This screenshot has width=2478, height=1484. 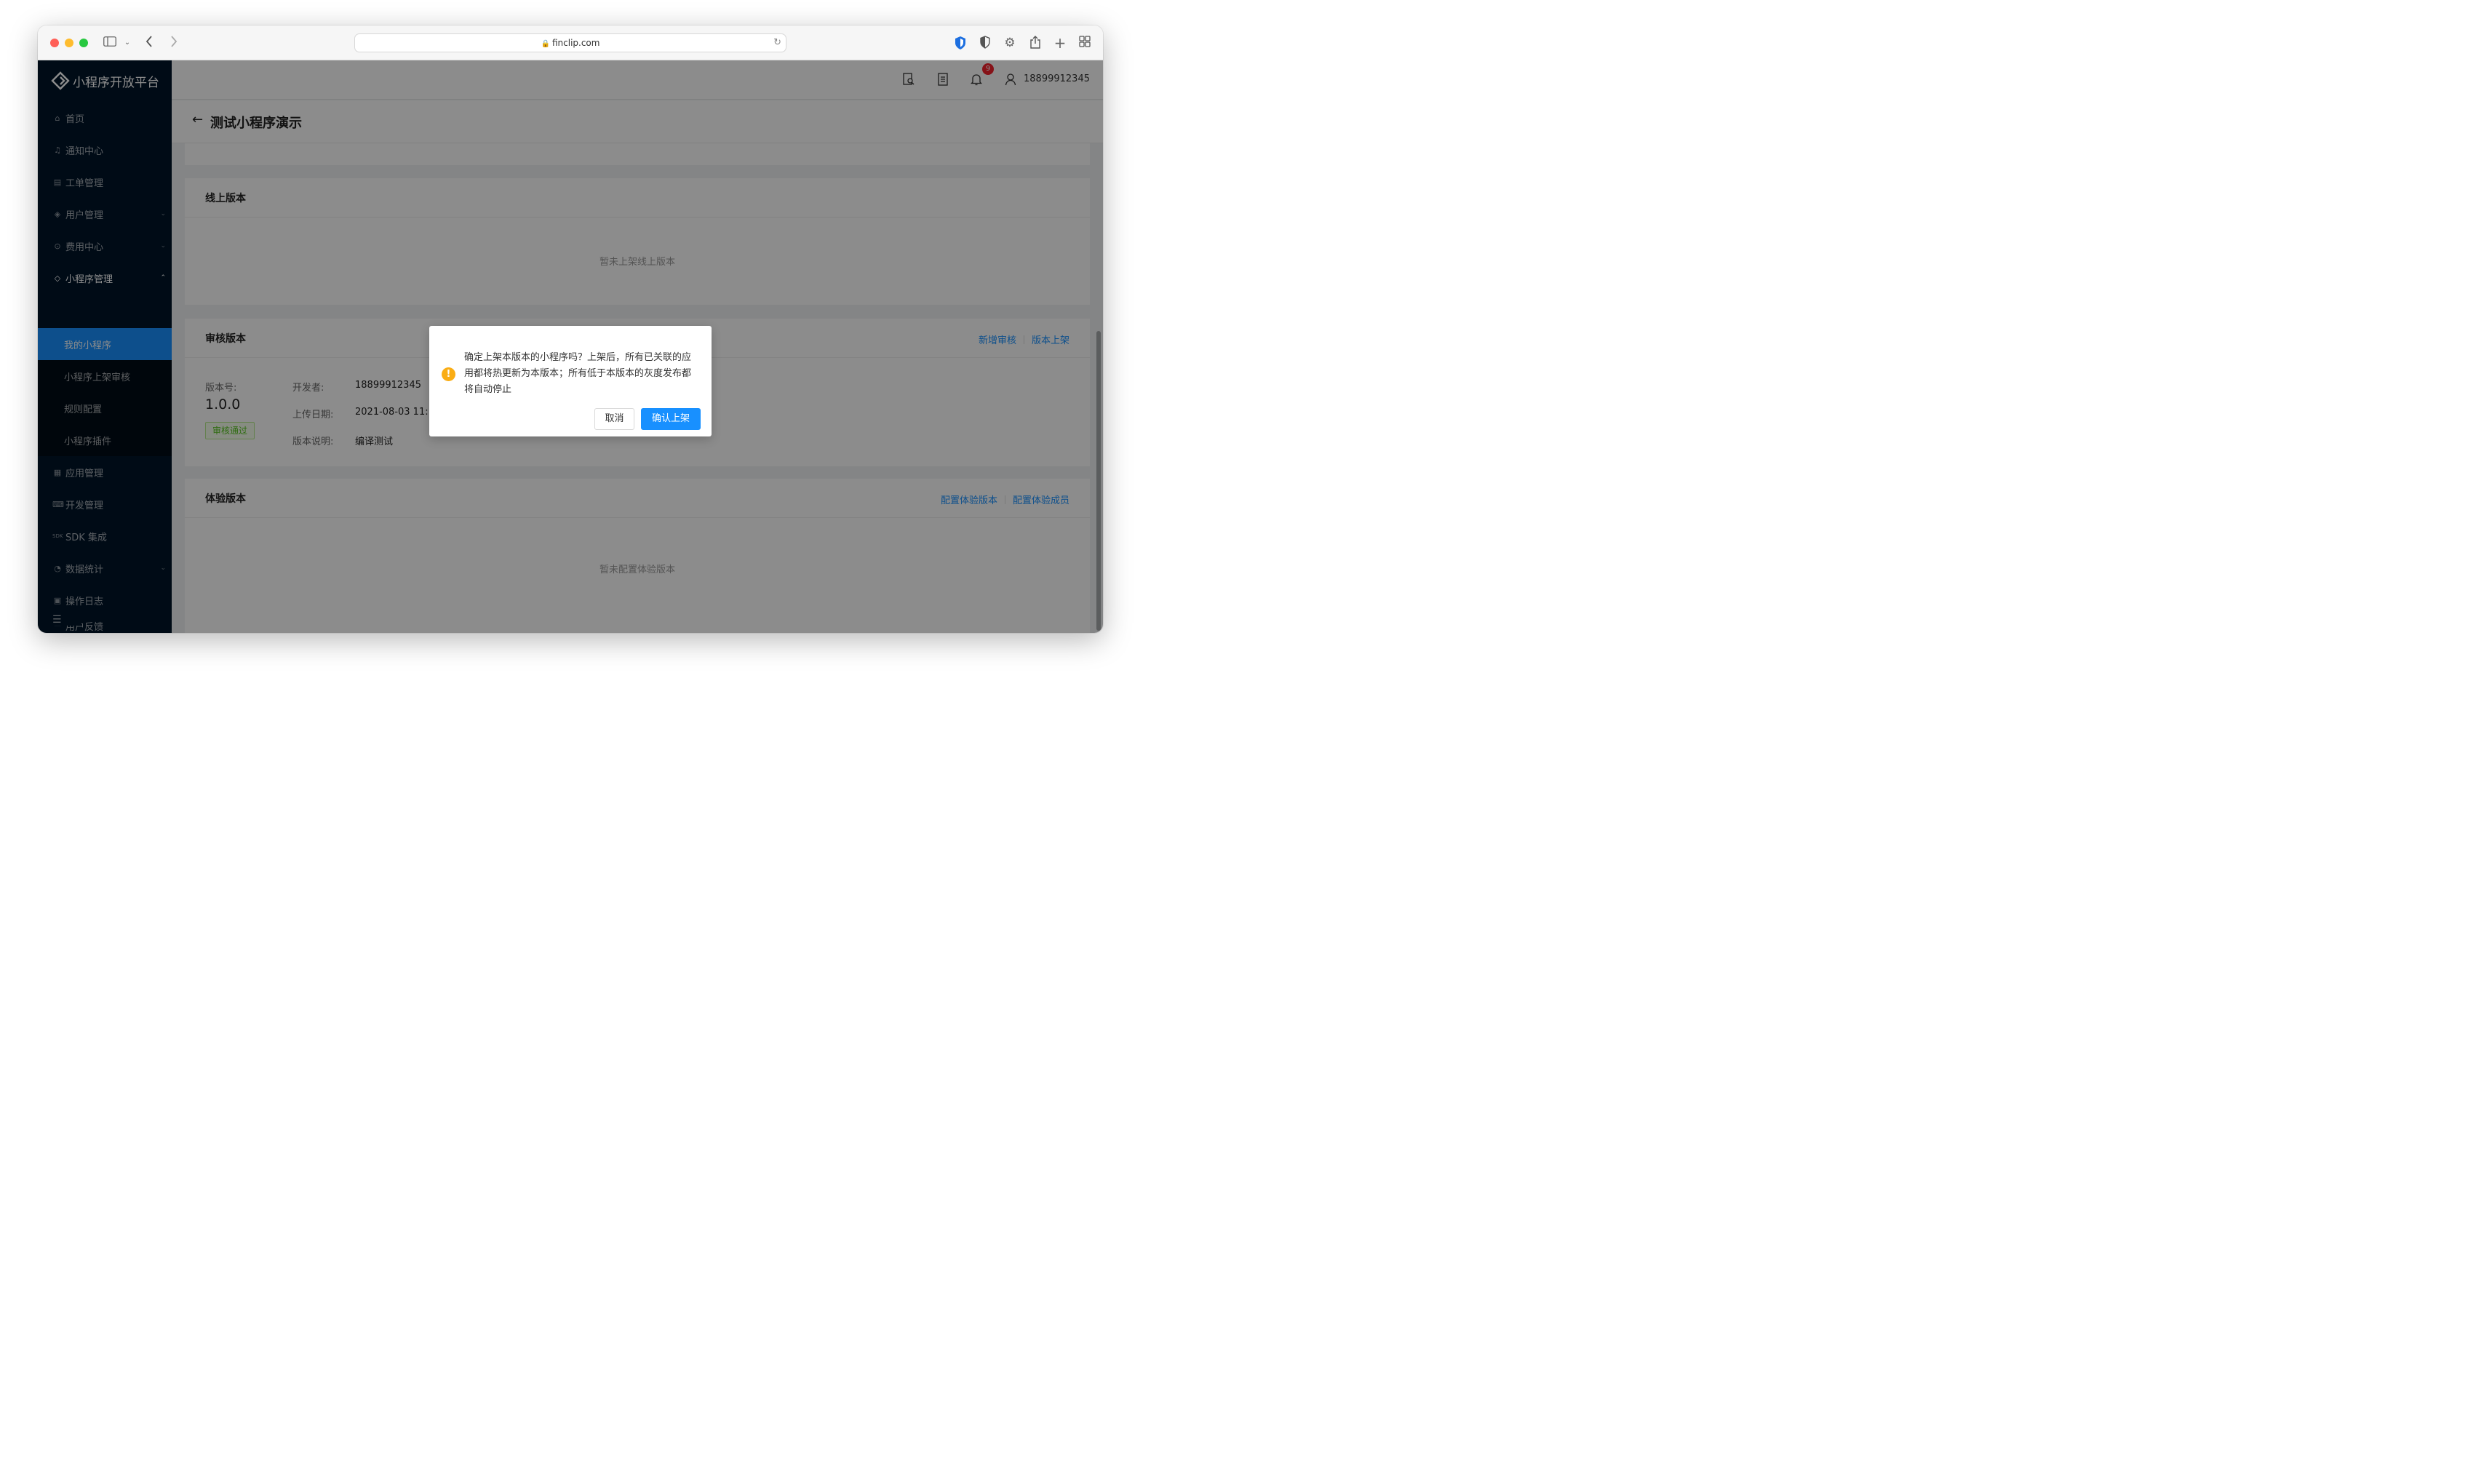 I want to click on back-icon, so click(x=149, y=43).